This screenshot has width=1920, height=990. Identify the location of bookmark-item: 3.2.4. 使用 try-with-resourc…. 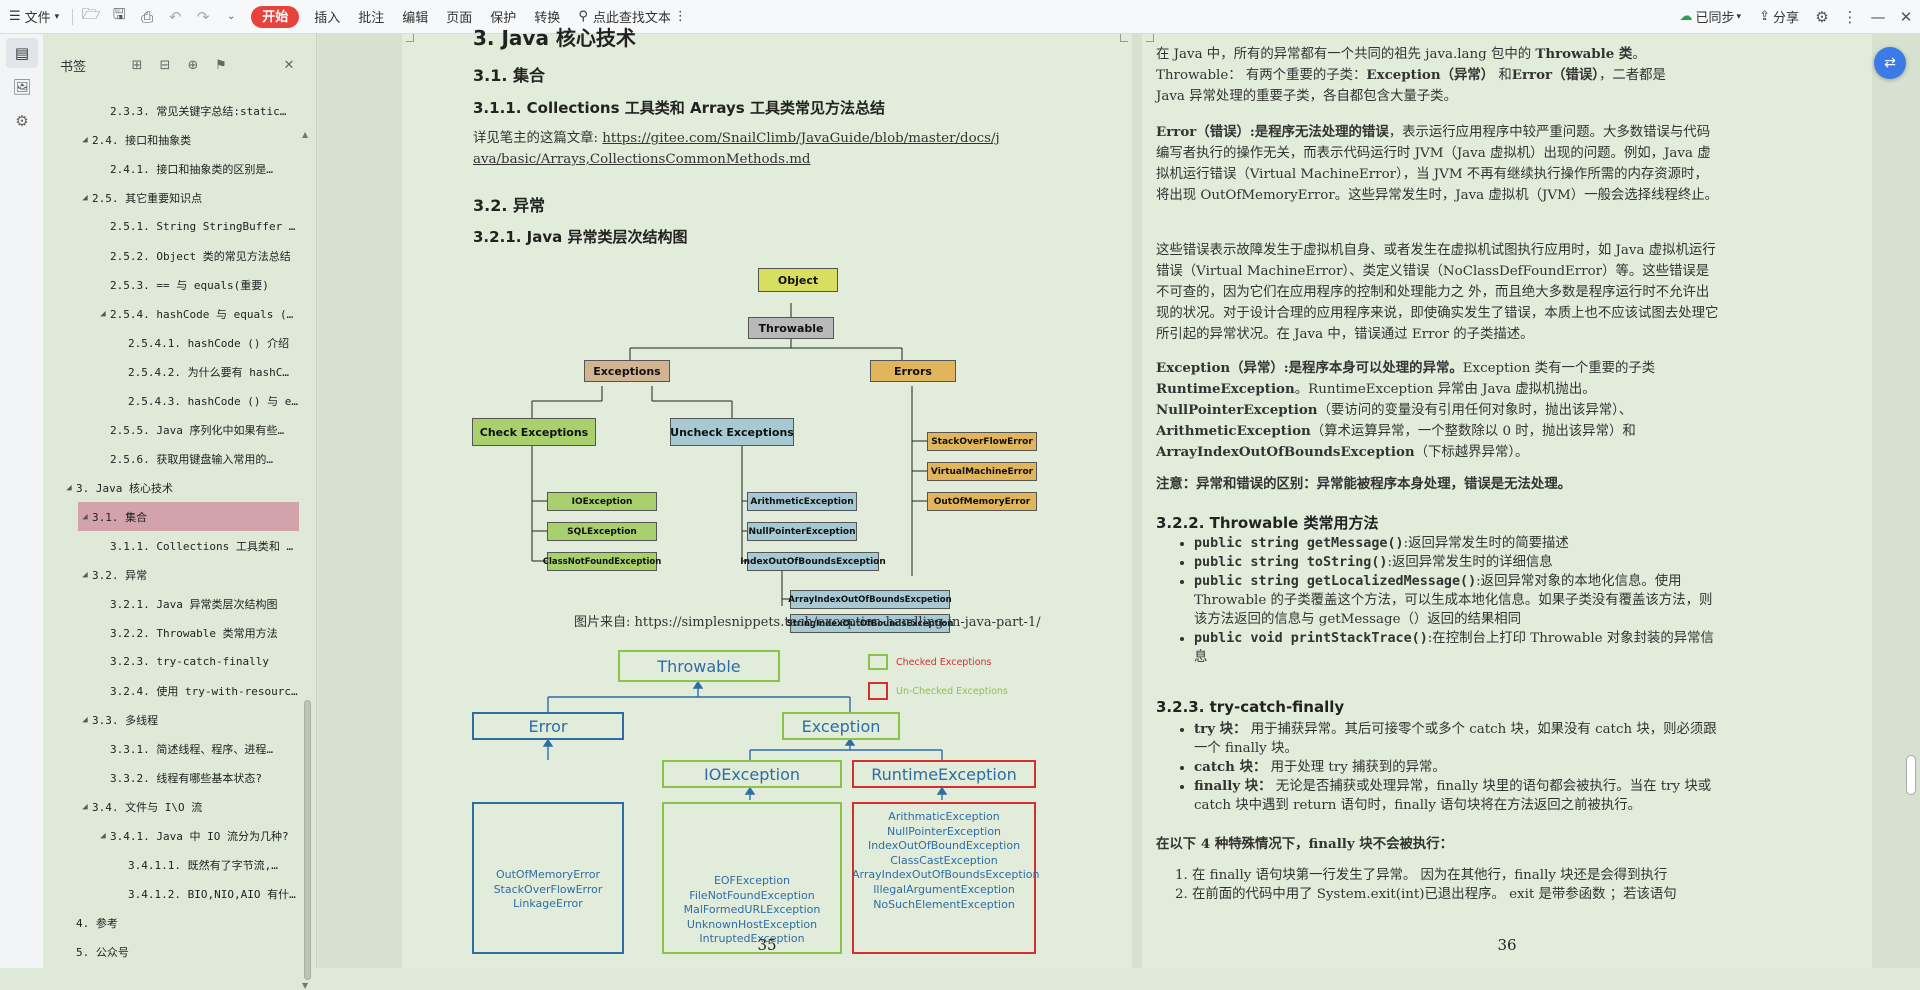
(171, 690).